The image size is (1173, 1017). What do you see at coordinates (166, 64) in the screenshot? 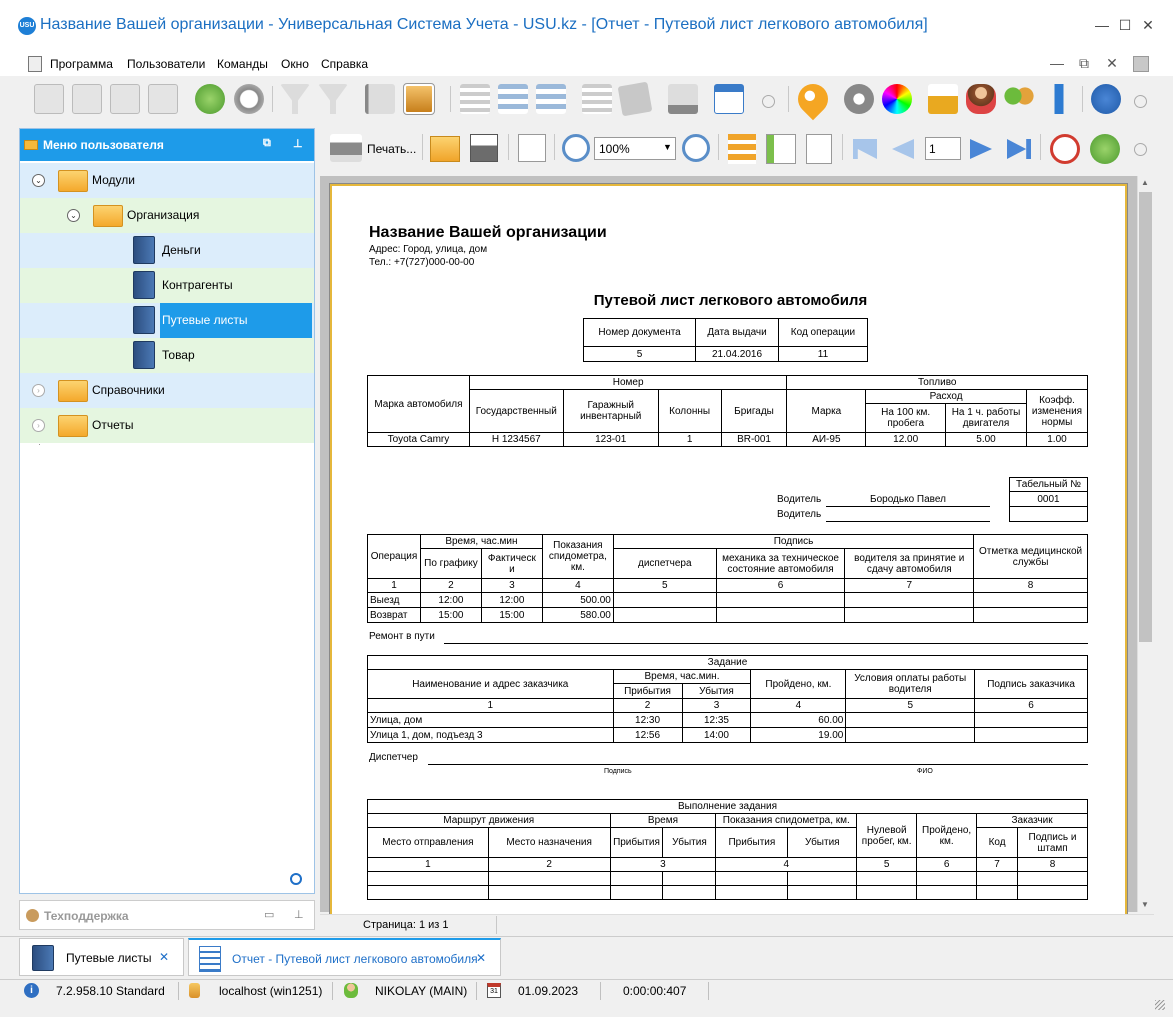
I see `menu-users: Пользователи` at bounding box center [166, 64].